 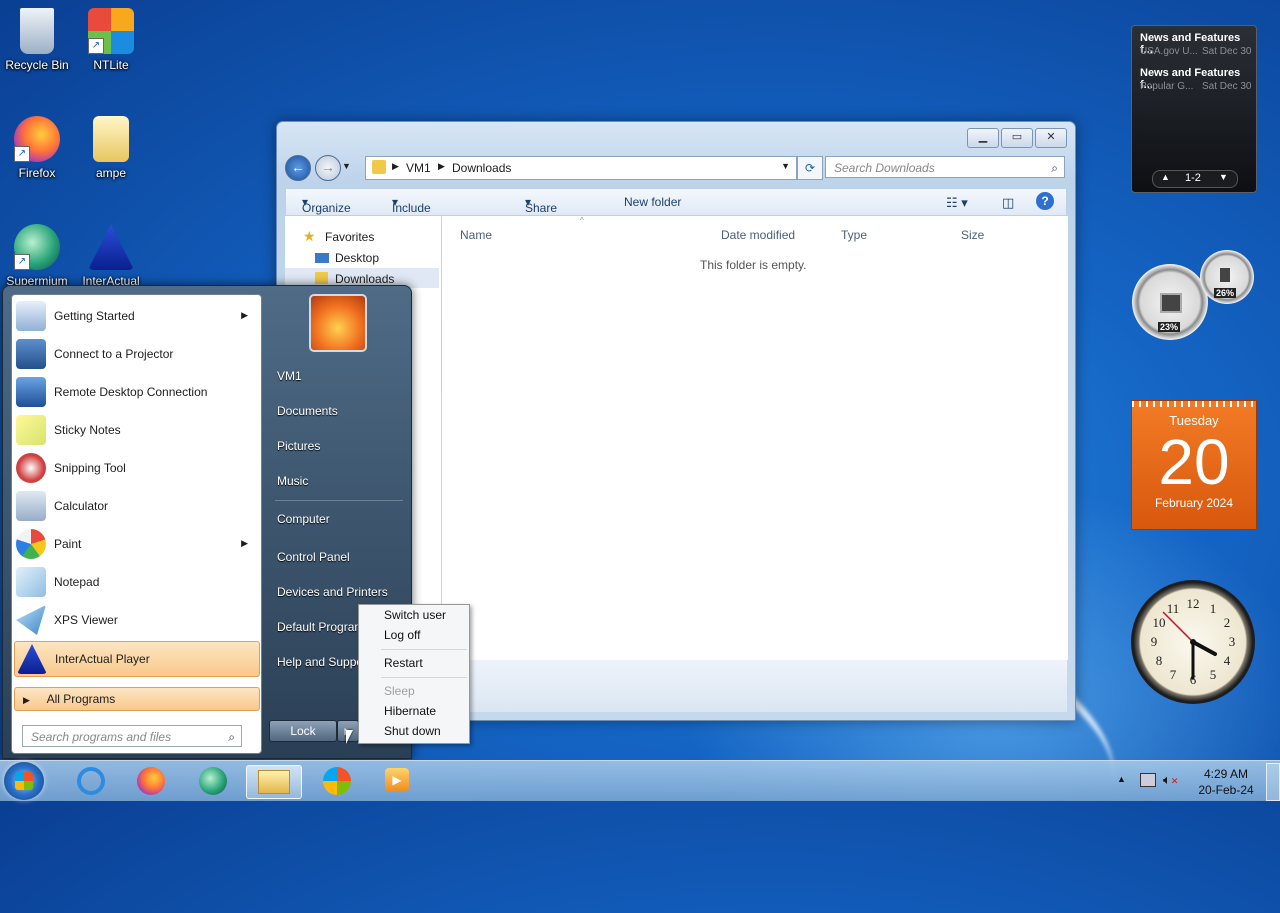 I want to click on search-placeholder: Search programs and files, so click(x=101, y=737).